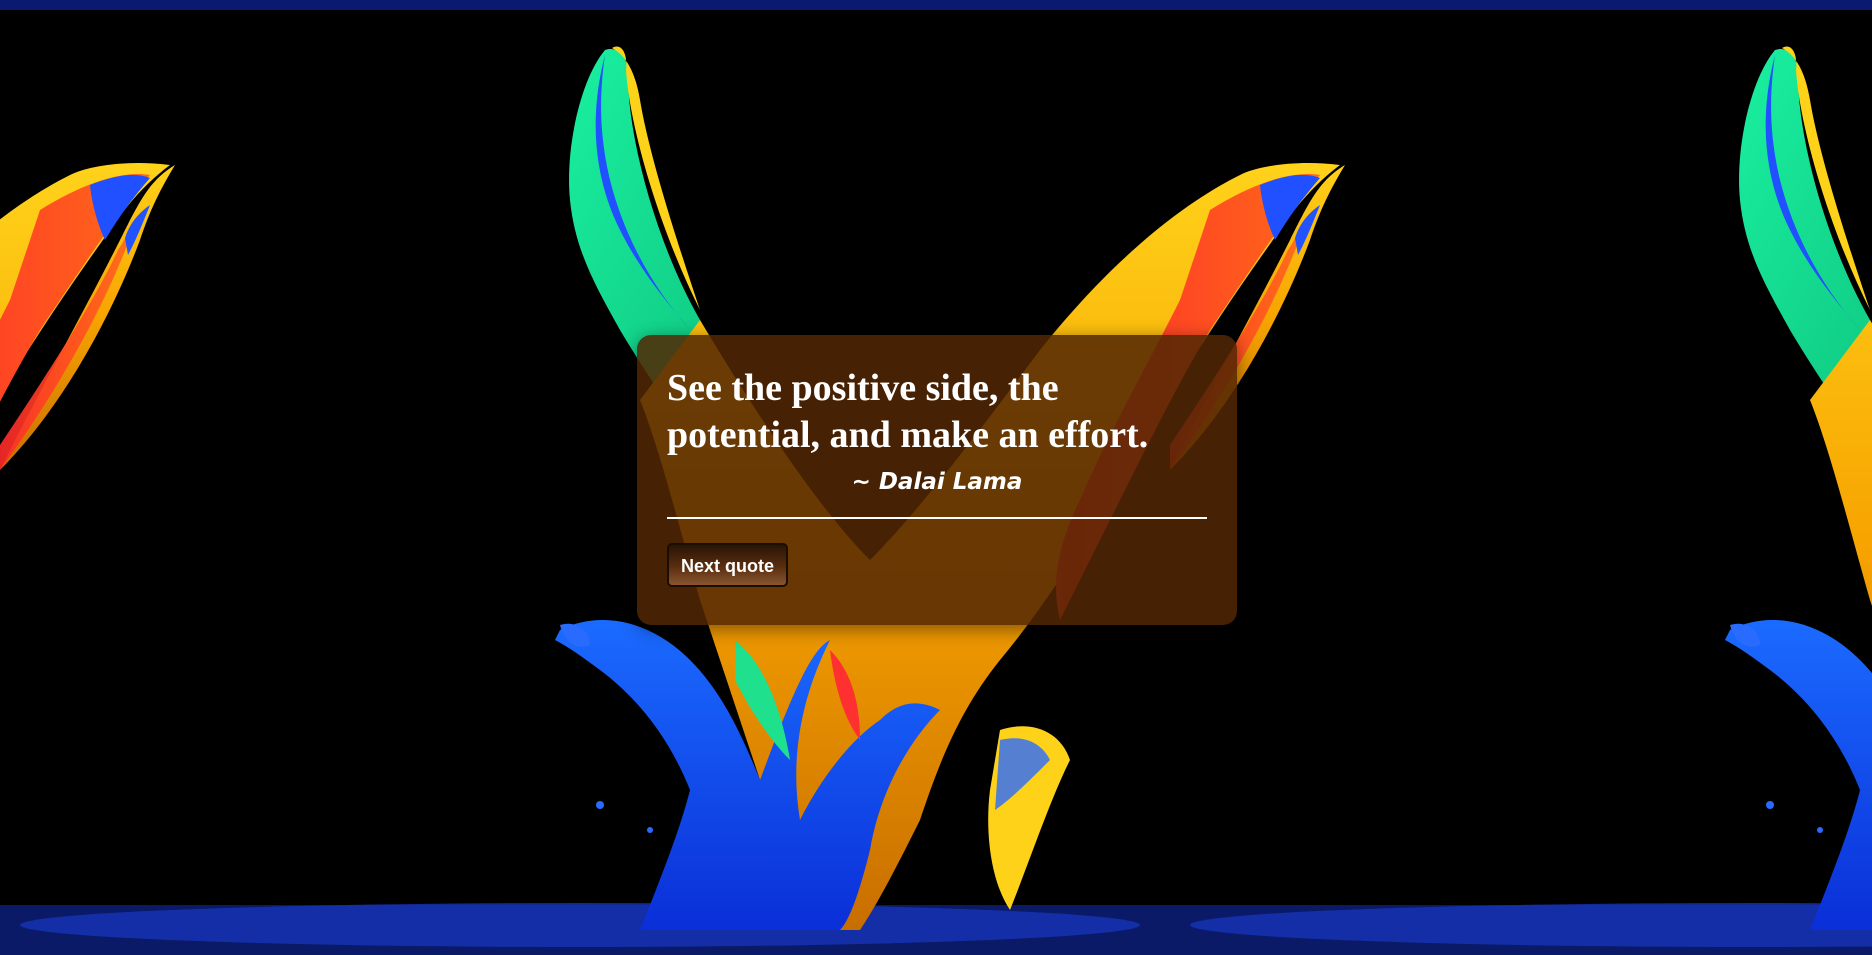 This screenshot has height=955, width=1872. I want to click on quote-author: ~ Dalai Lama, so click(937, 482).